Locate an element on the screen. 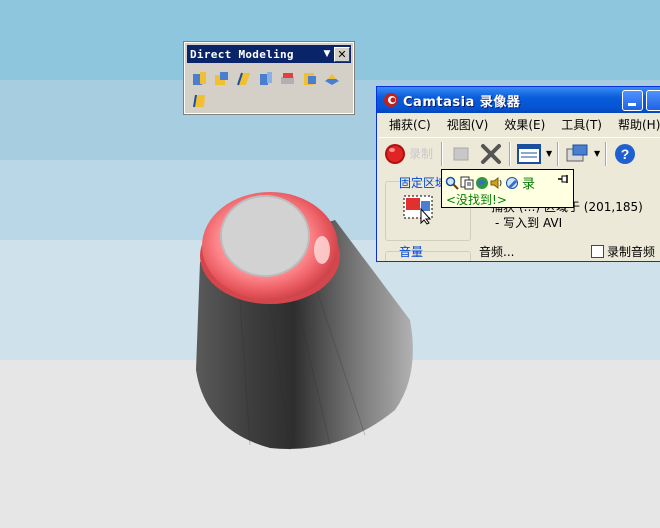 This screenshot has width=660, height=528. record-audio-option: 录制音频 is located at coordinates (623, 251).